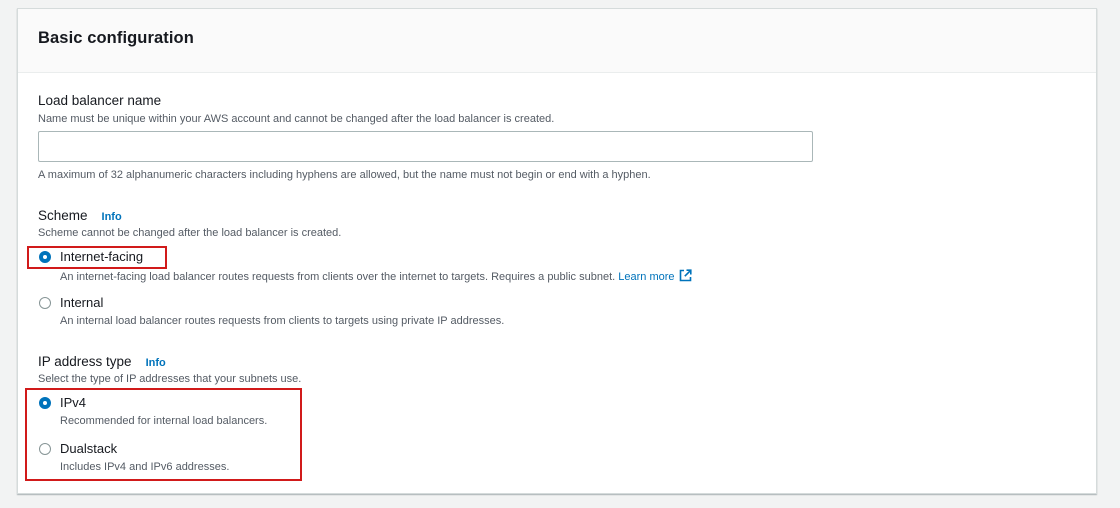 Image resolution: width=1120 pixels, height=508 pixels. I want to click on ip-type-label-row: IP address type Info, so click(102, 362).